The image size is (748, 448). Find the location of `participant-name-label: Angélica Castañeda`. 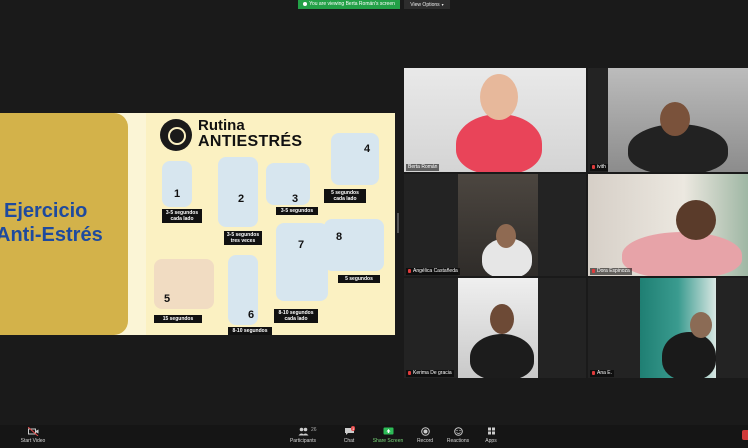

participant-name-label: Angélica Castañeda is located at coordinates (433, 271).